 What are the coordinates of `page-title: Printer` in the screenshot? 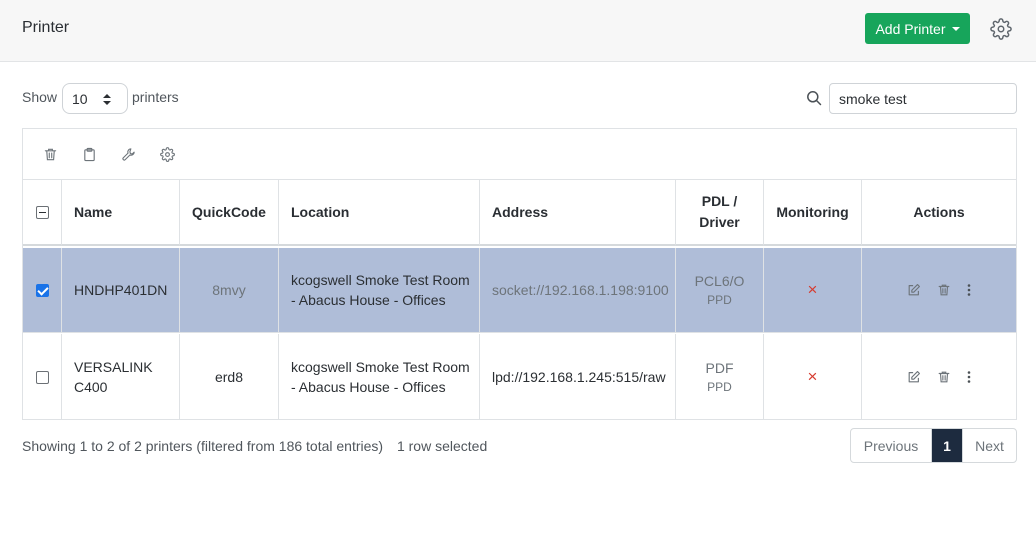 It's located at (46, 27).